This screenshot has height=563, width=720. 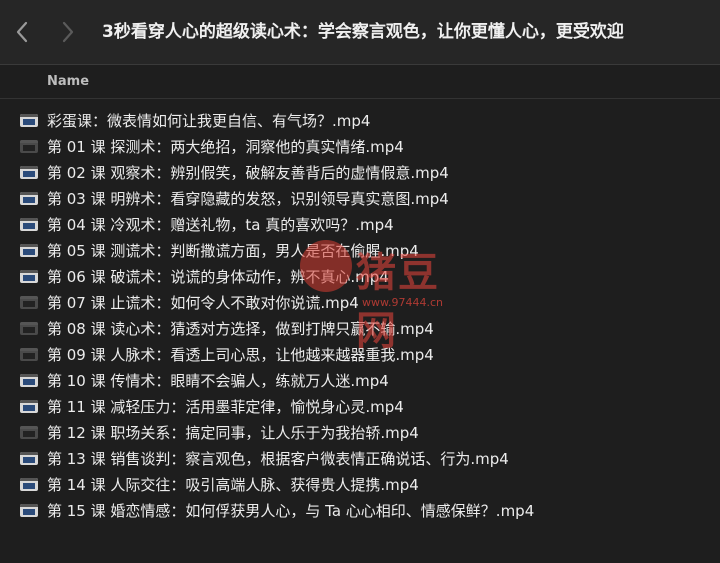 I want to click on file-row: 第 12 课 职场关系：搞定同事，让人乐于为我抬轿.mp4, so click(x=360, y=433).